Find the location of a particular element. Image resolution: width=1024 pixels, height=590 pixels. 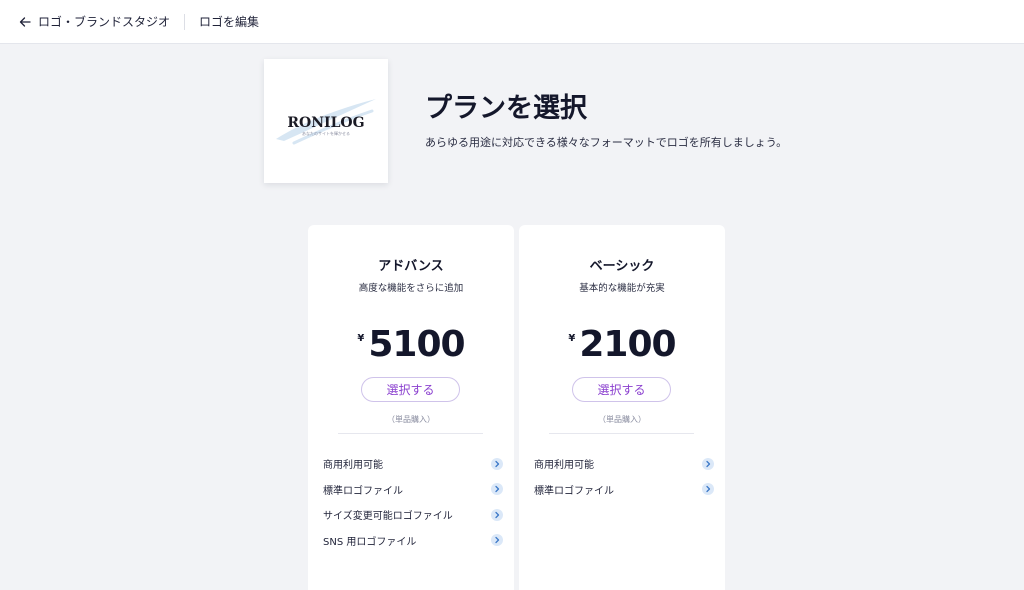

feature-label: サイズ変更可能ロゴファイル is located at coordinates (388, 517).